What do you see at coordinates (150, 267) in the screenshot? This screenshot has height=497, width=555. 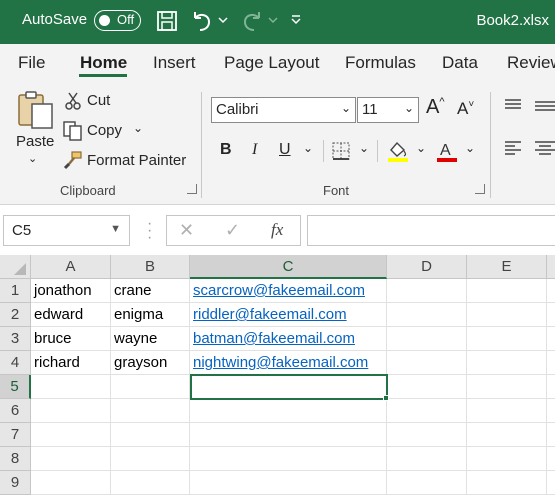 I see `column-header-b: B` at bounding box center [150, 267].